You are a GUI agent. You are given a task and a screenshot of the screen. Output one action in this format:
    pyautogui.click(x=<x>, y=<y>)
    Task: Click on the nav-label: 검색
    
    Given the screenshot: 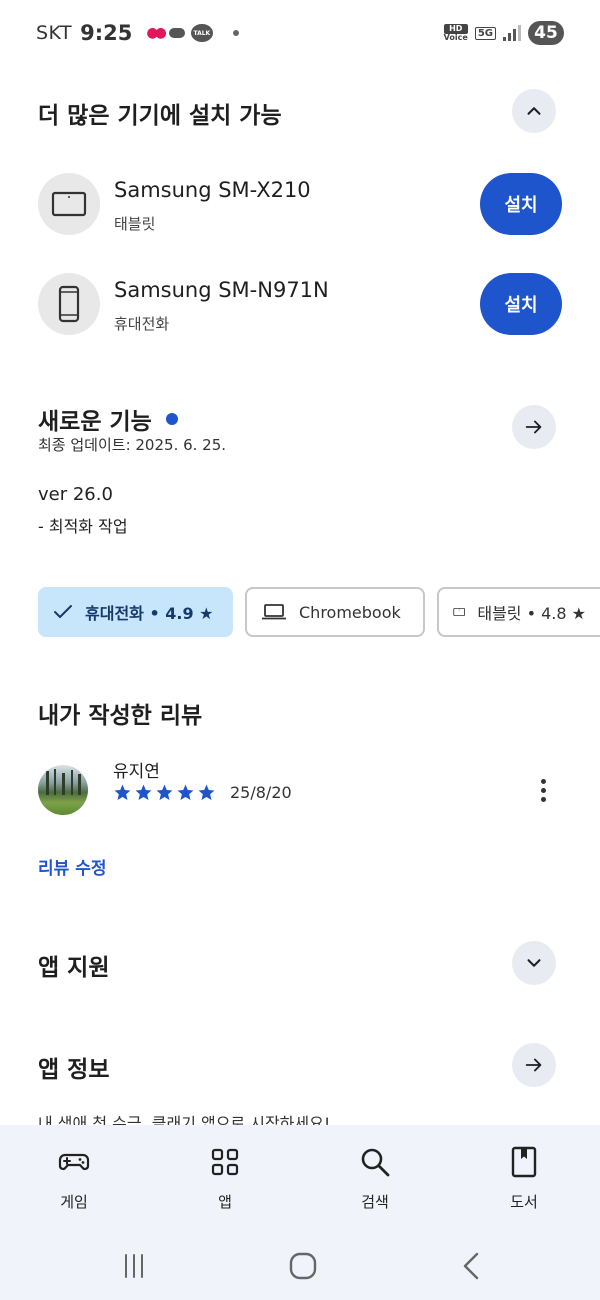 What is the action you would take?
    pyautogui.click(x=375, y=1202)
    